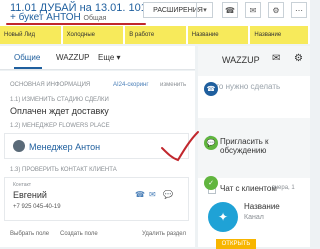 This screenshot has width=320, height=249. Describe the element at coordinates (45, 17) in the screenshot. I see `subtitle-main: + букет АНТОН` at that location.